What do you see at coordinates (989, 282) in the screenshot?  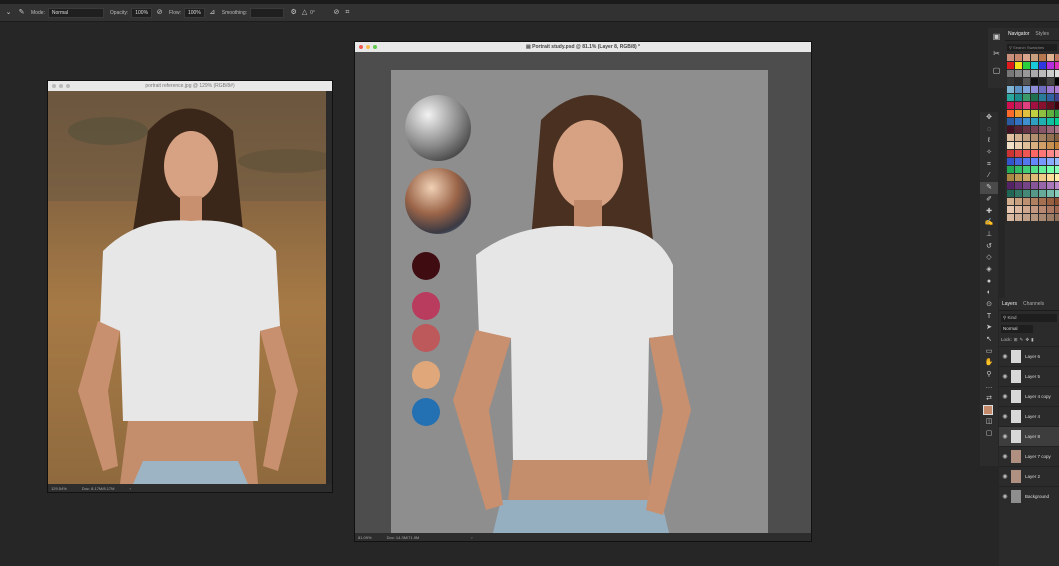 I see `blur-tool-icon: ●` at bounding box center [989, 282].